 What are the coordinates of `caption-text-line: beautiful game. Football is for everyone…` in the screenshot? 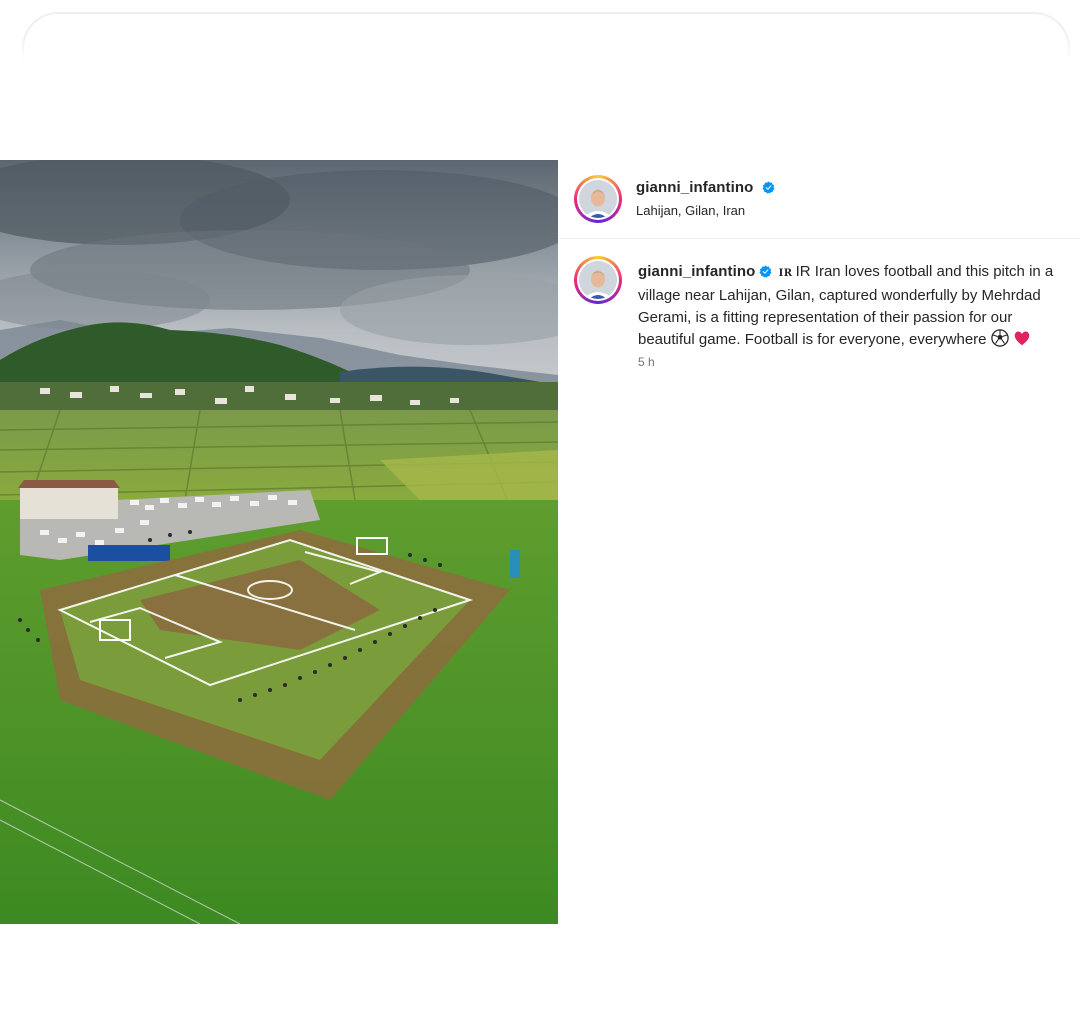 It's located at (812, 339).